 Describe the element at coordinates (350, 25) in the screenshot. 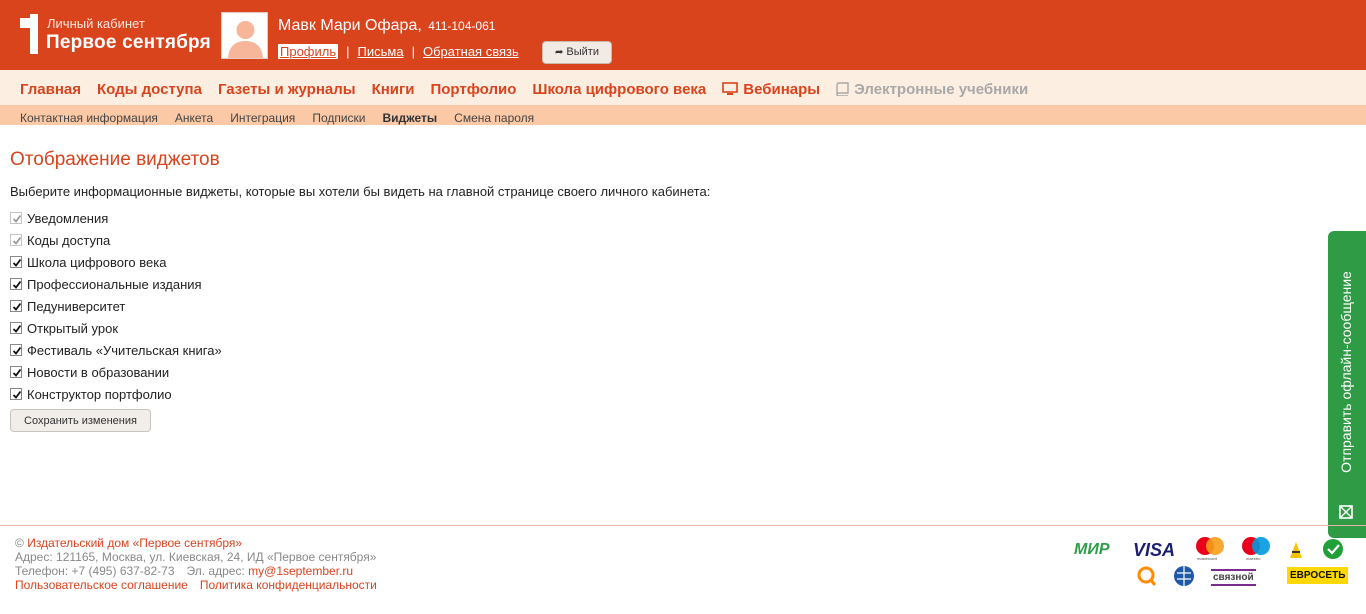

I see `user-name: Мавк Мари Офара,` at that location.